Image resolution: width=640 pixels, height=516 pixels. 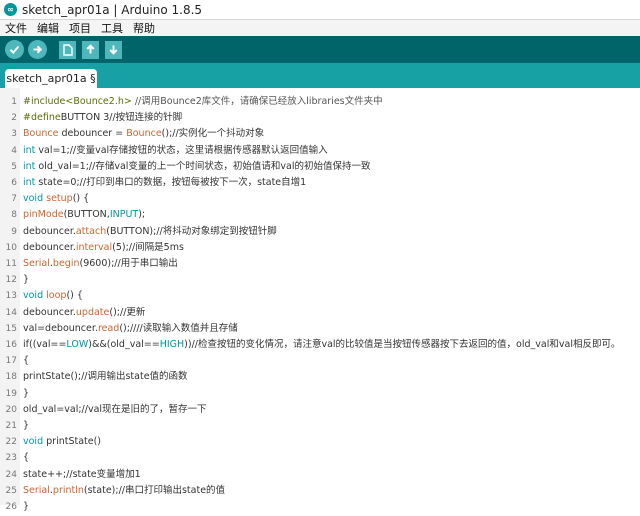 What do you see at coordinates (45, 344) in the screenshot?
I see `code-token: if((val==` at bounding box center [45, 344].